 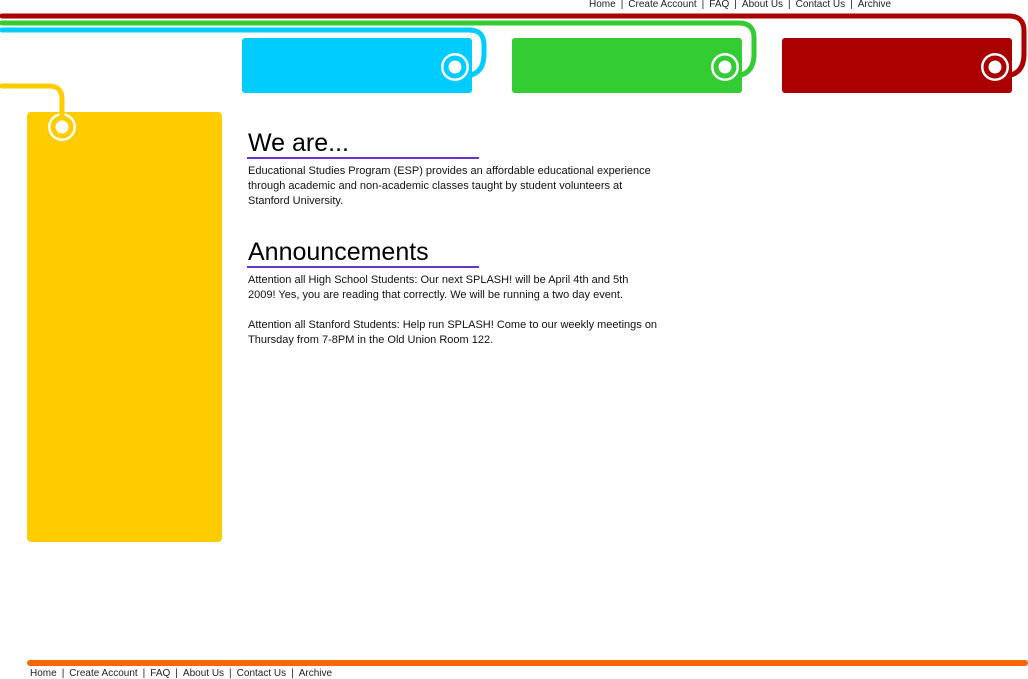 I want to click on footer-archive-link: Archive, so click(x=315, y=673).